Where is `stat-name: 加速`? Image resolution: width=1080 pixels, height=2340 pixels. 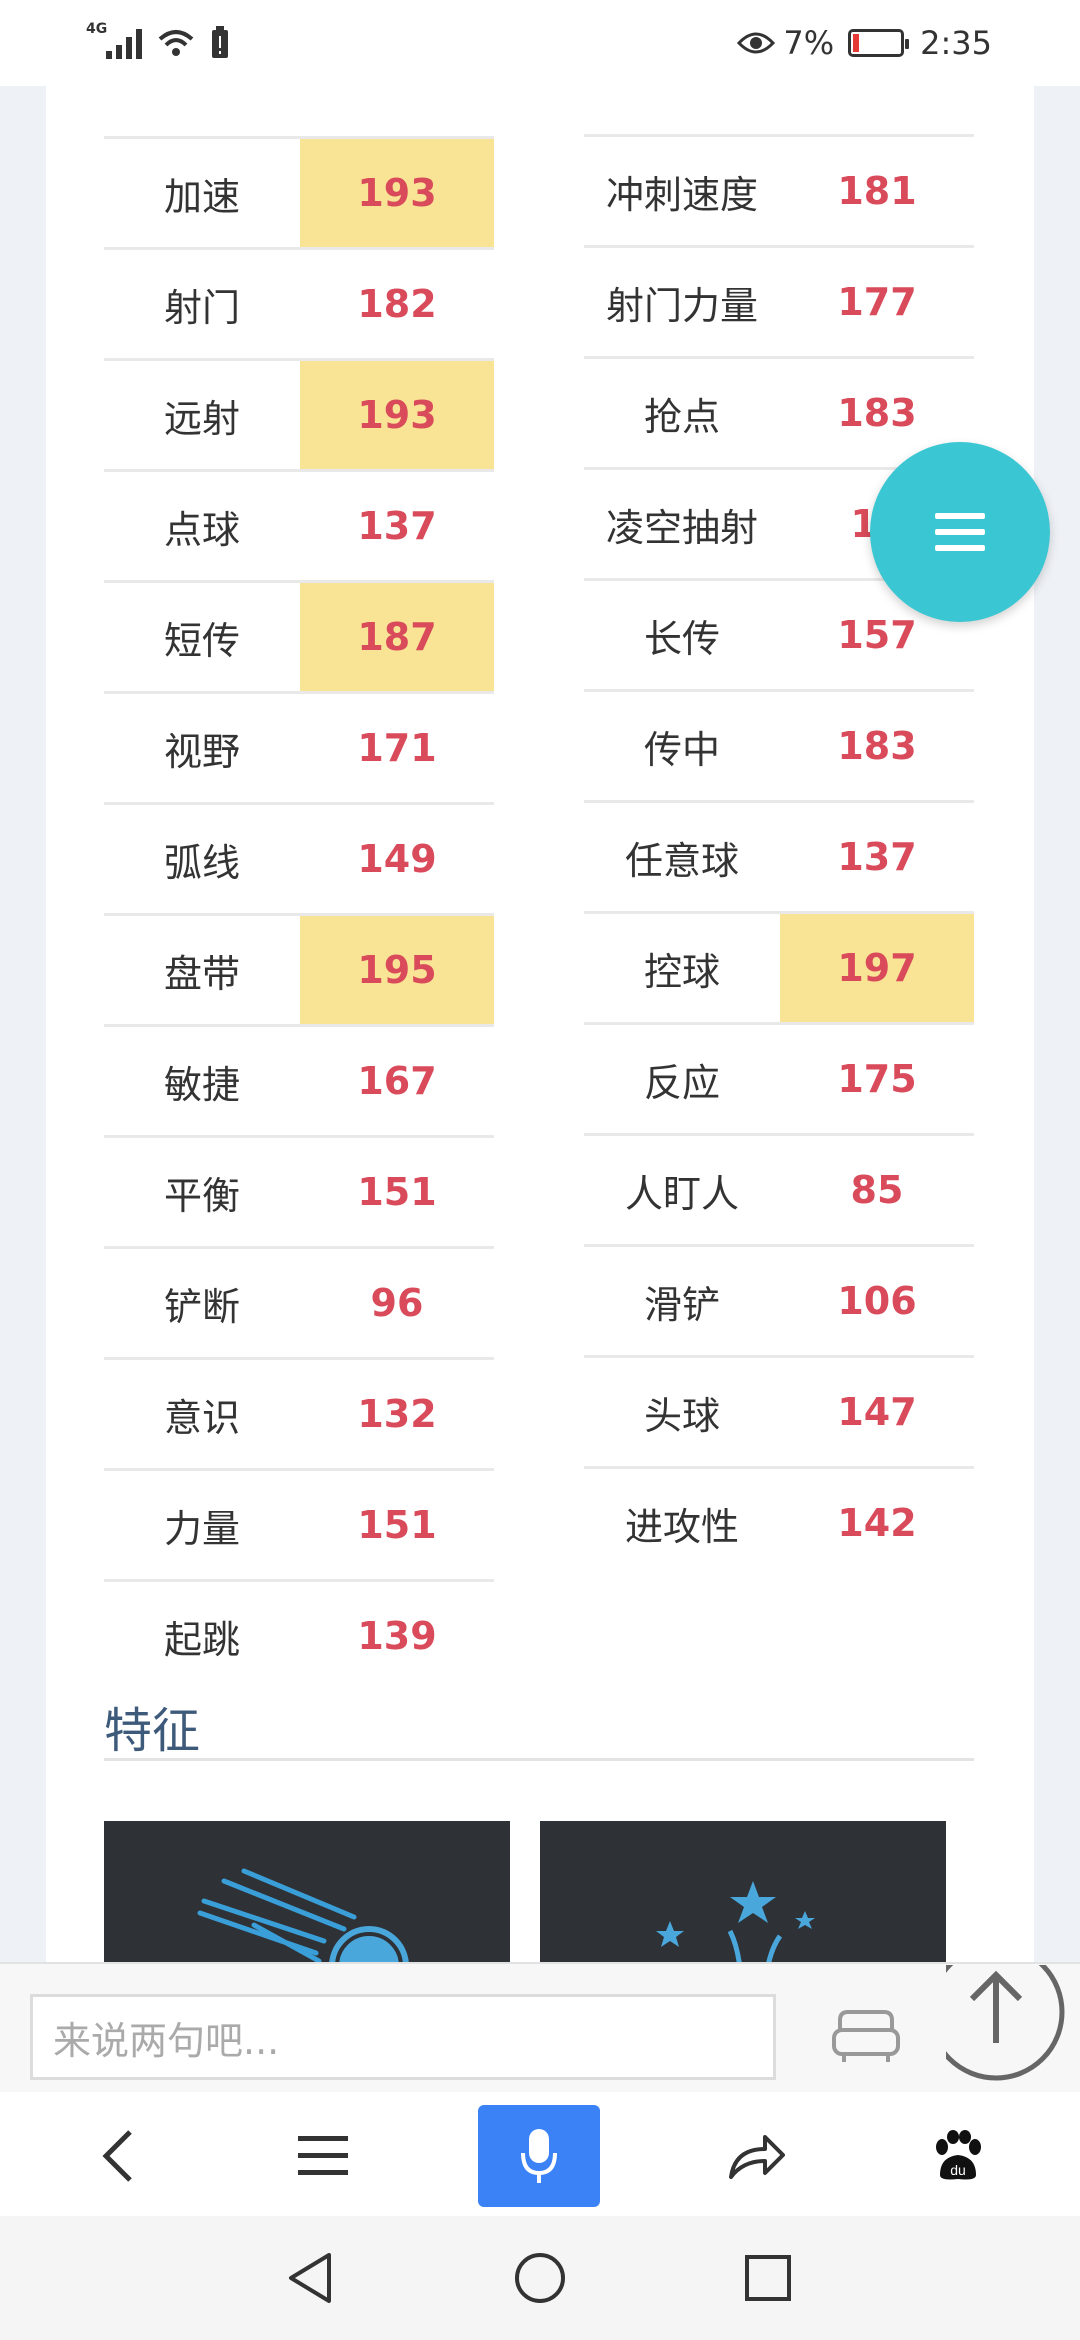 stat-name: 加速 is located at coordinates (201, 196).